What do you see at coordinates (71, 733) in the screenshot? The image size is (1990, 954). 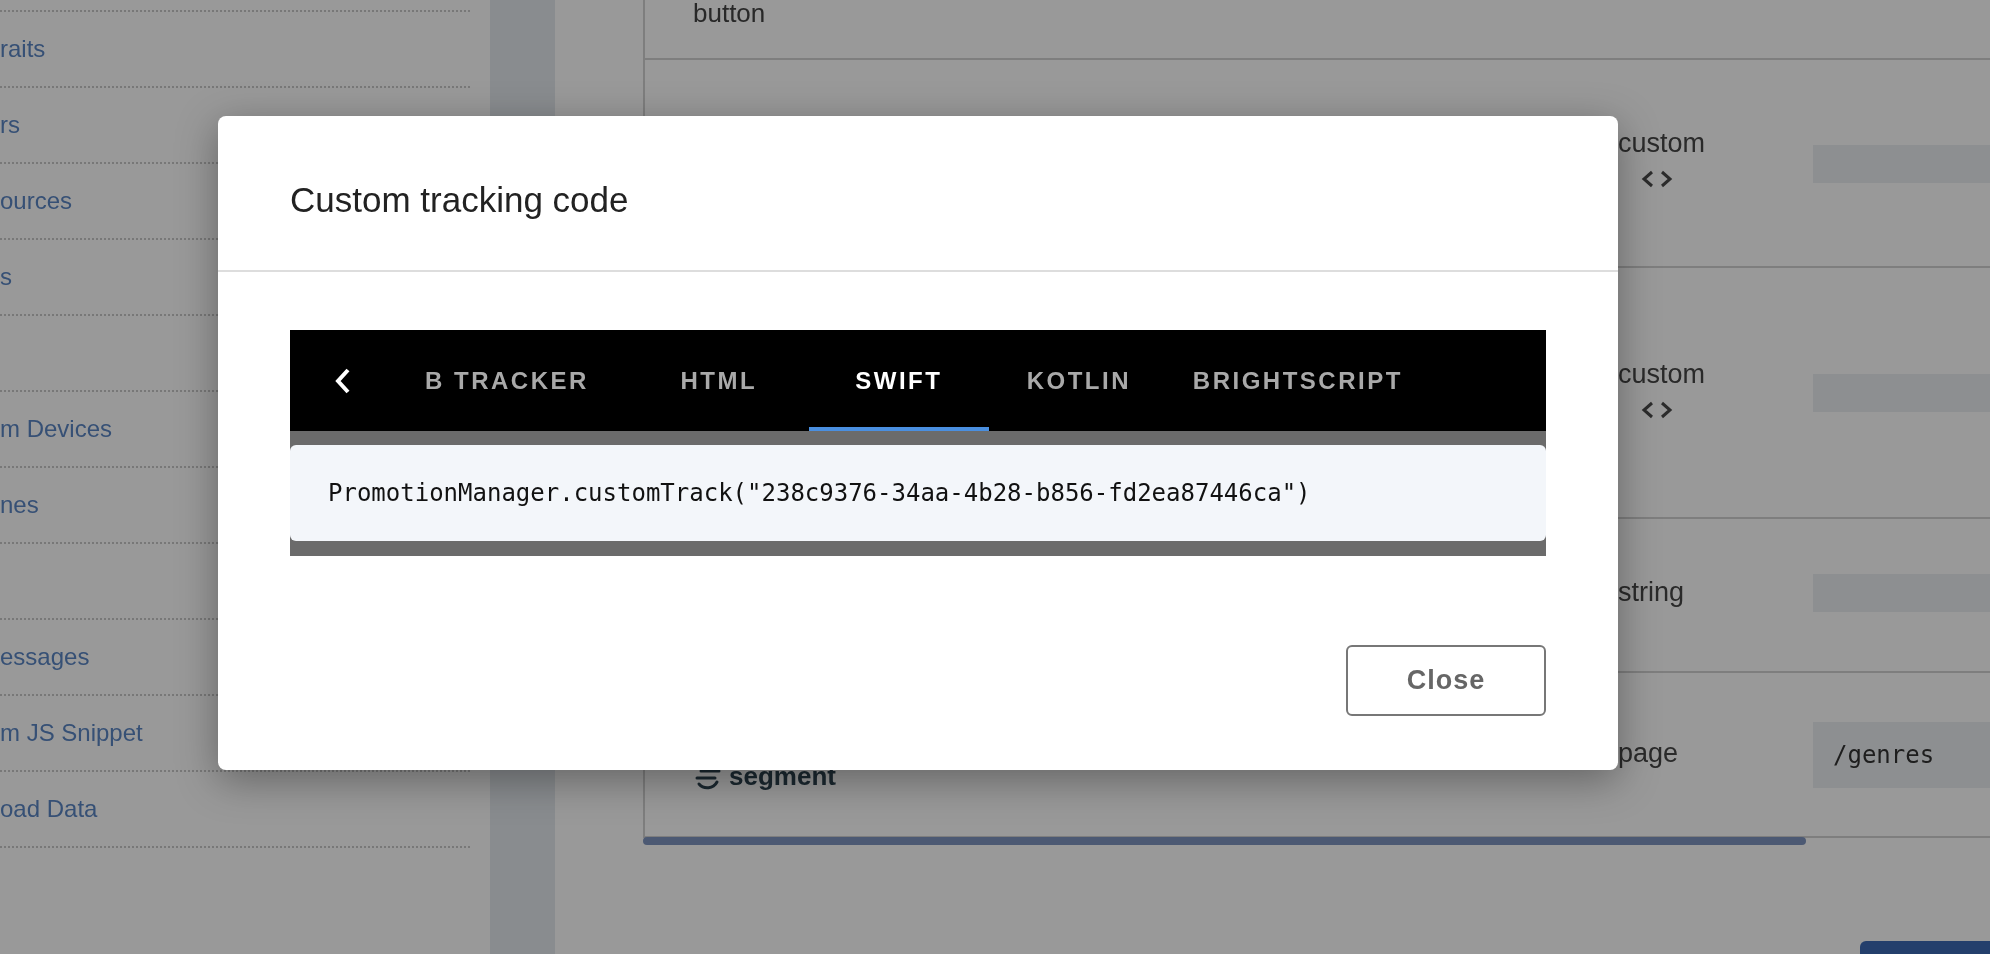 I see `sidebar-item: m JS Snippet` at bounding box center [71, 733].